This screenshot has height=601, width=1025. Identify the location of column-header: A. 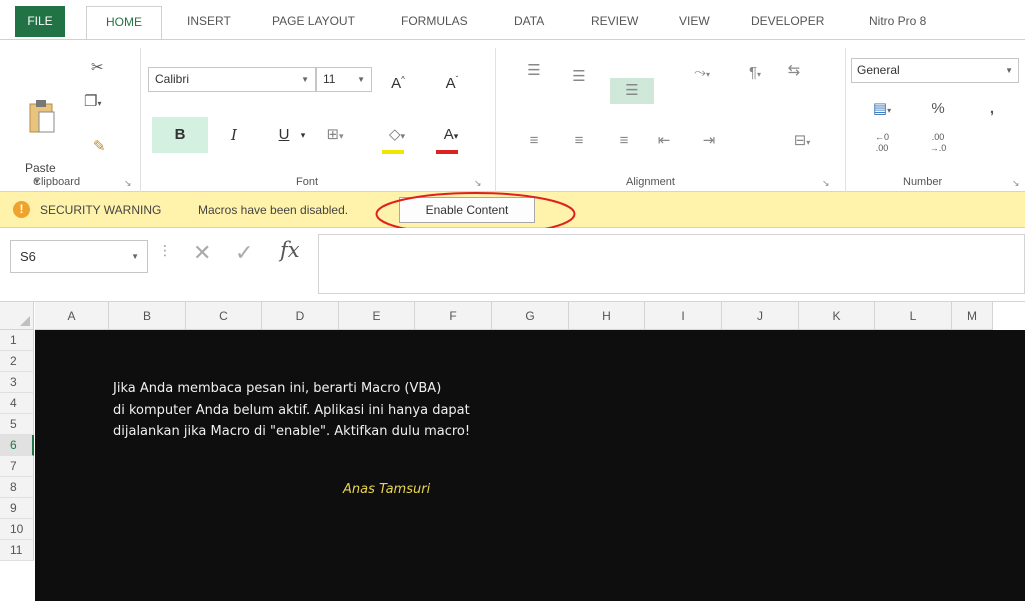
(72, 316).